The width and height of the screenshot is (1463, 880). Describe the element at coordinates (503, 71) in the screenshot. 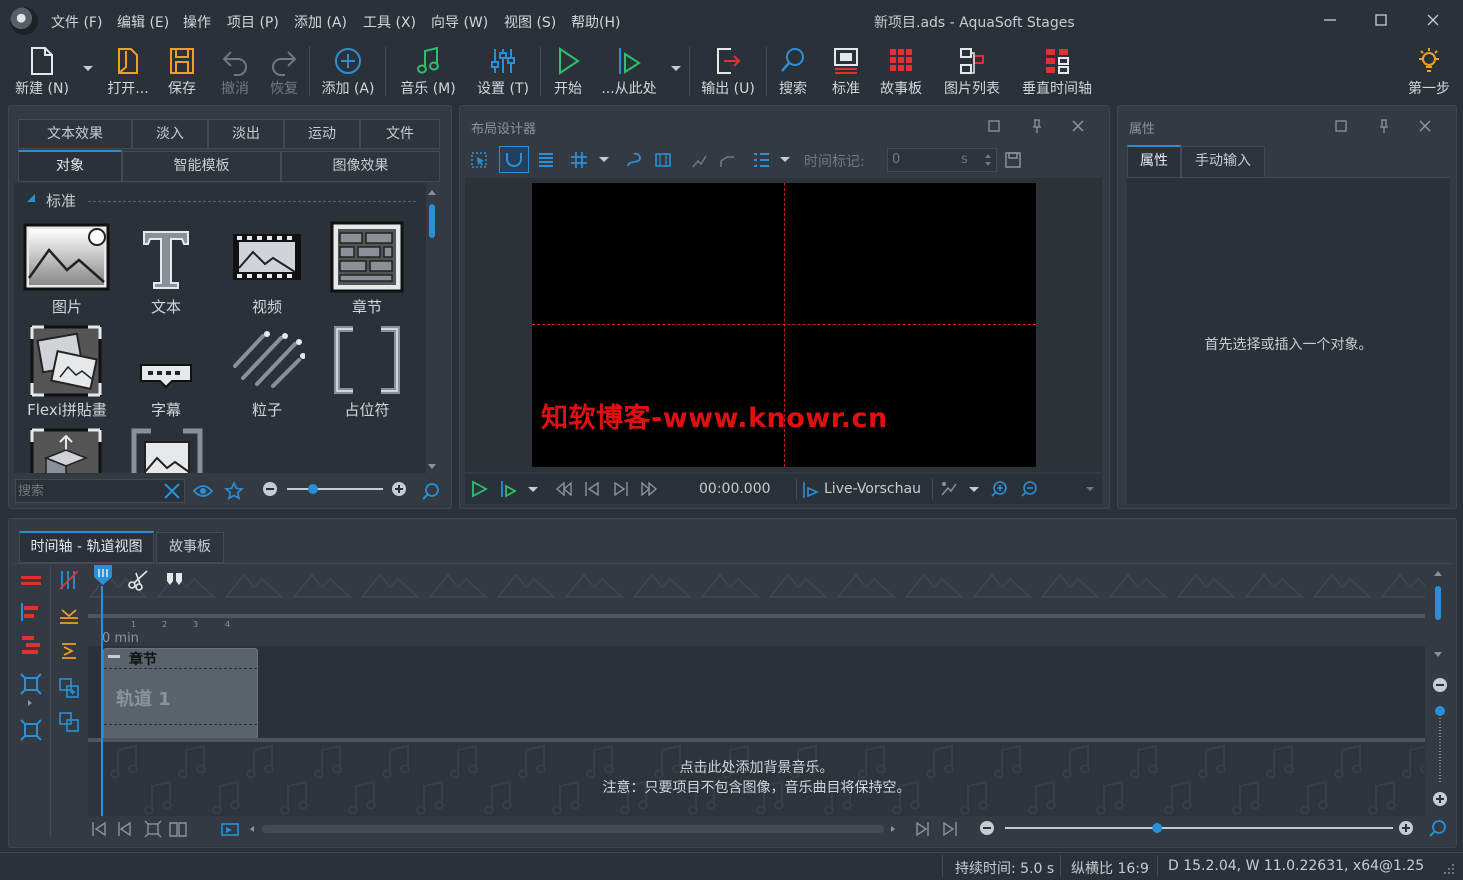

I see `settings-button: 设置 (T)` at that location.